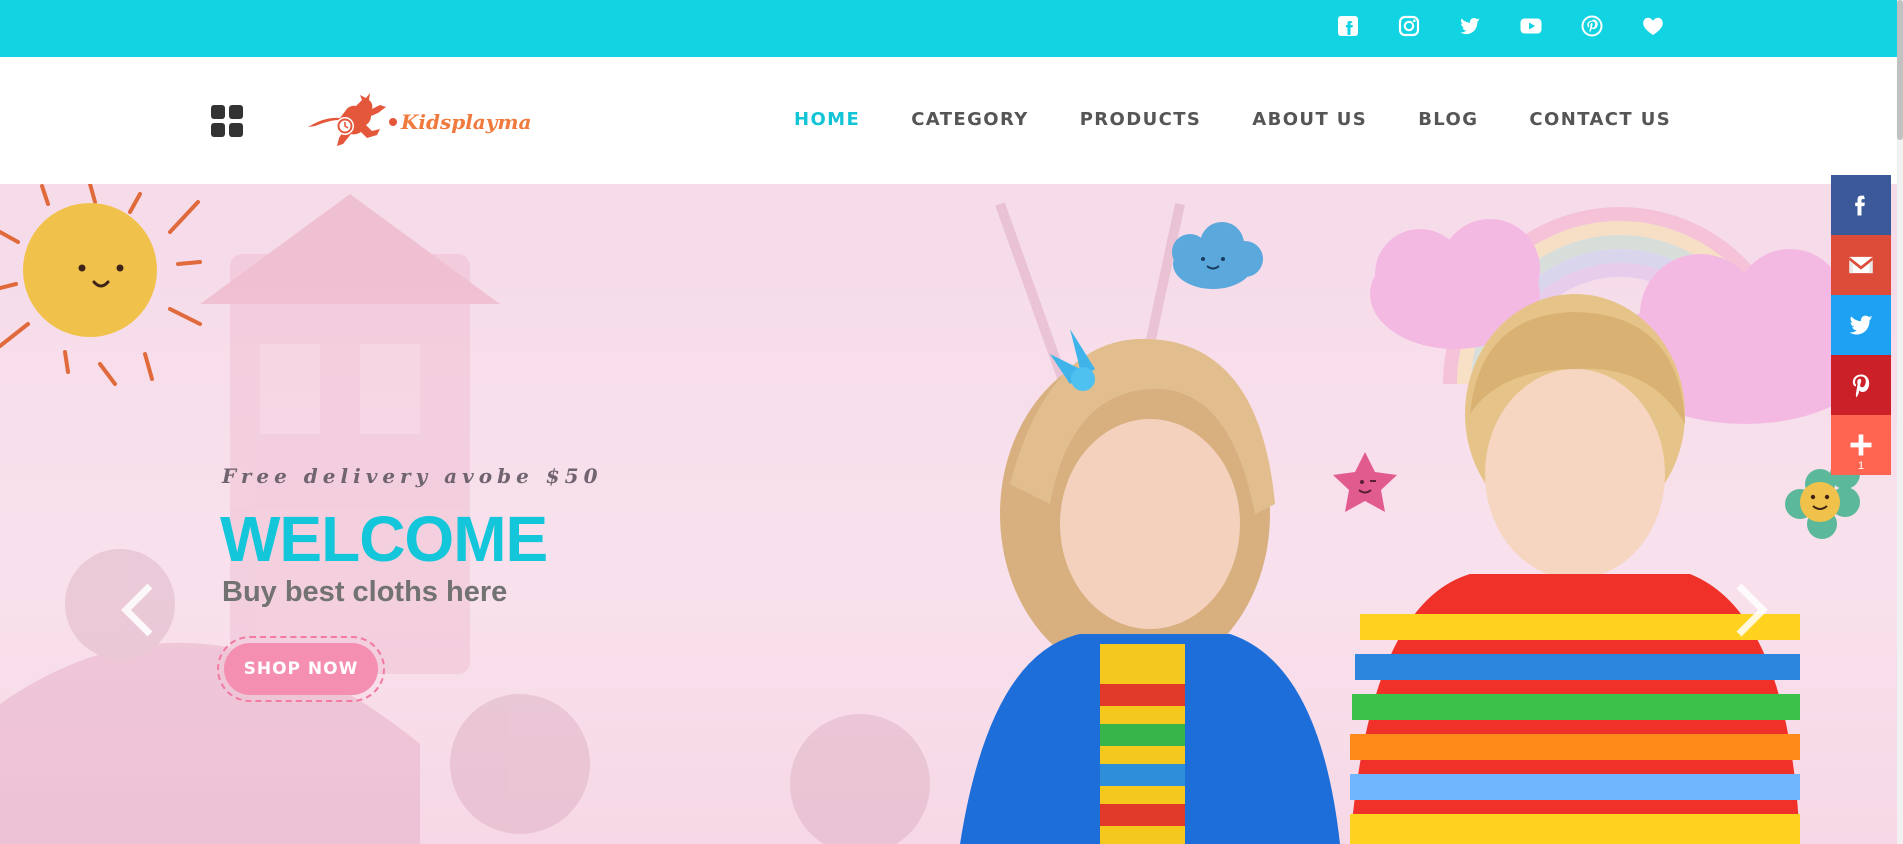 This screenshot has height=844, width=1903. What do you see at coordinates (1900, 422) in the screenshot?
I see `scrollbar` at bounding box center [1900, 422].